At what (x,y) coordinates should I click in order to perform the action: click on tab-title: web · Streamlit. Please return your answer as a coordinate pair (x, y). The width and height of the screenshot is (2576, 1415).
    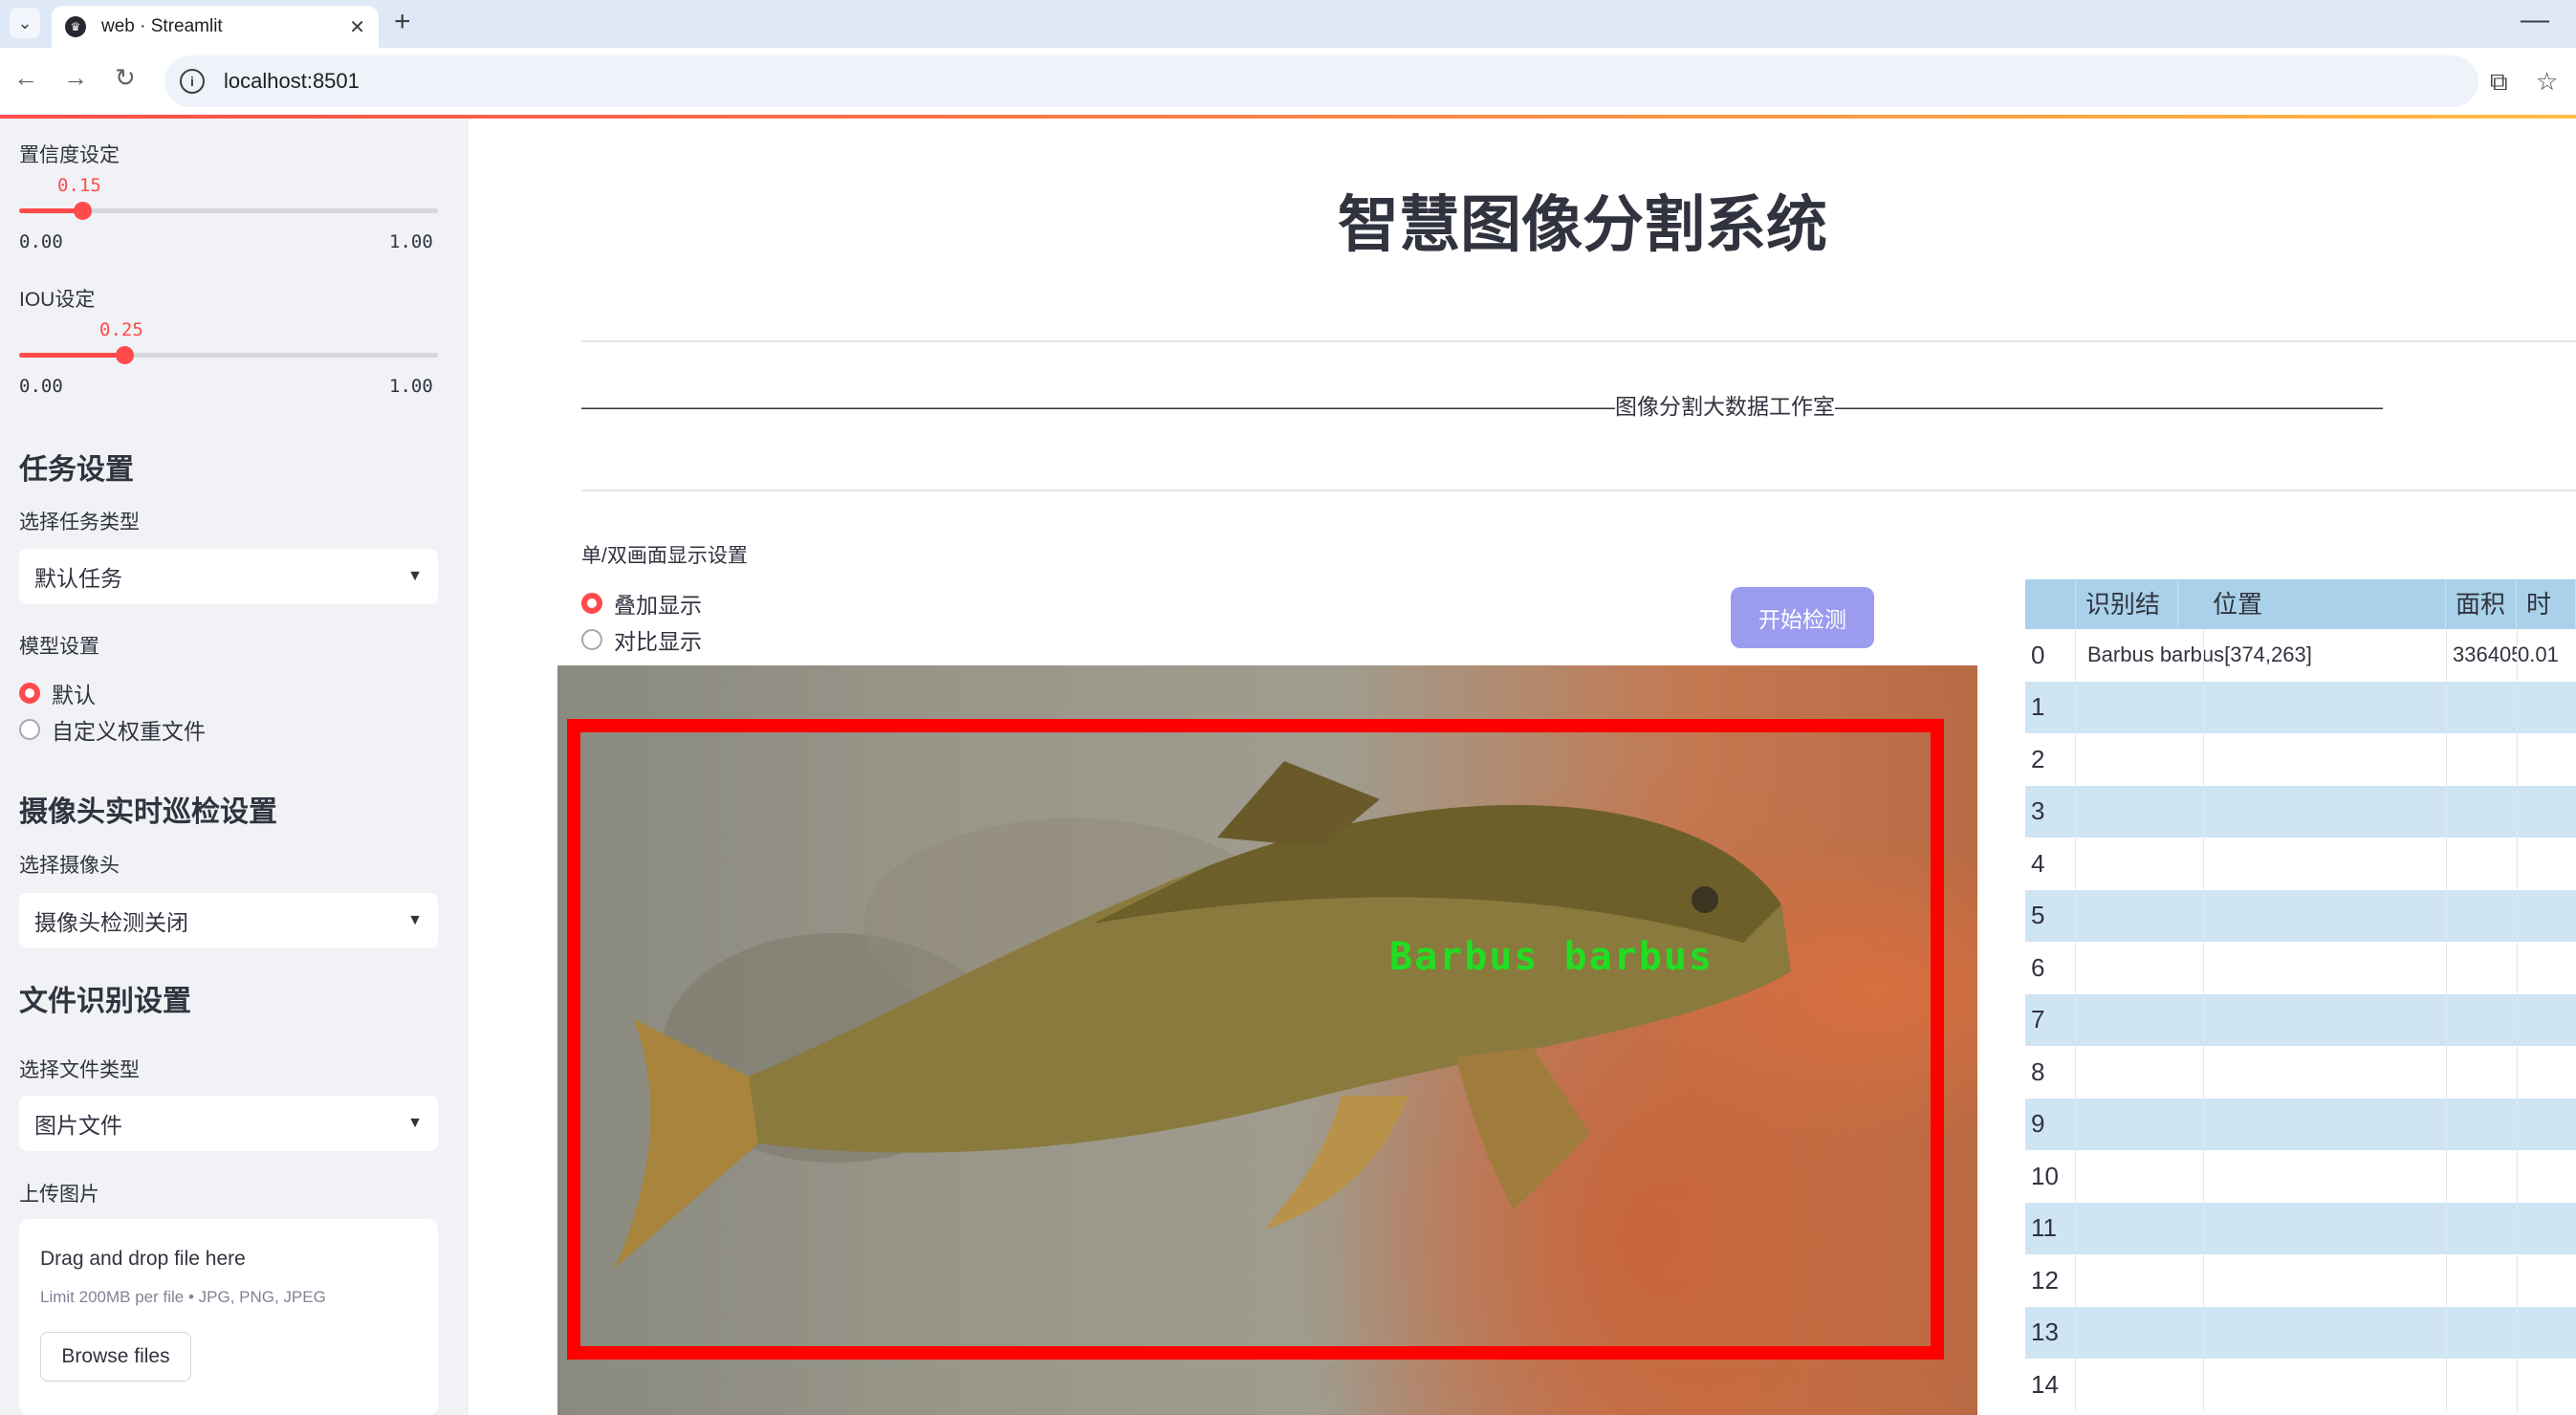
    Looking at the image, I should click on (162, 26).